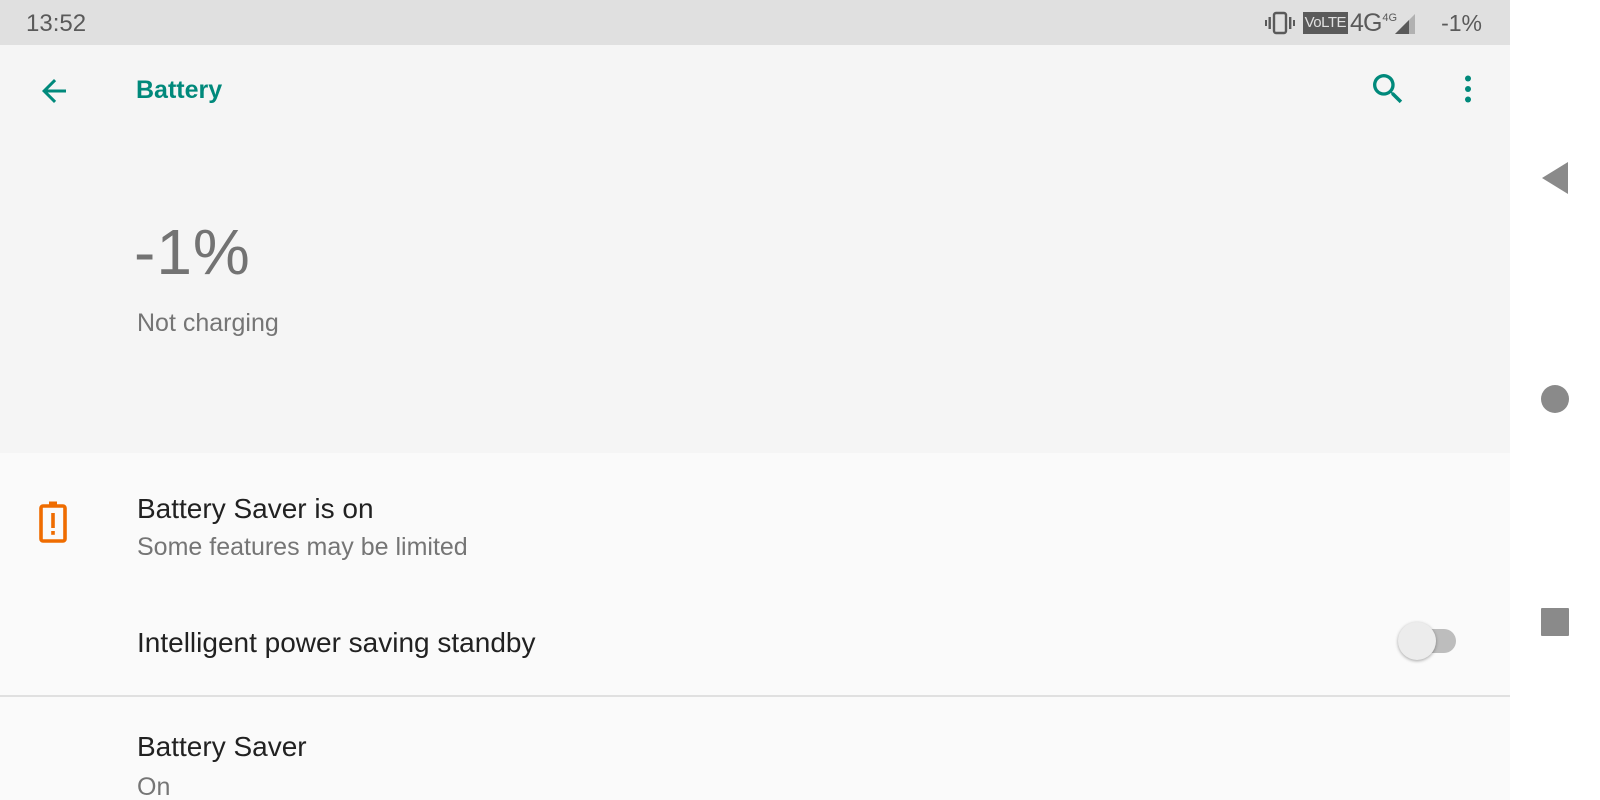 Image resolution: width=1600 pixels, height=800 pixels. I want to click on search-icon, so click(1388, 89).